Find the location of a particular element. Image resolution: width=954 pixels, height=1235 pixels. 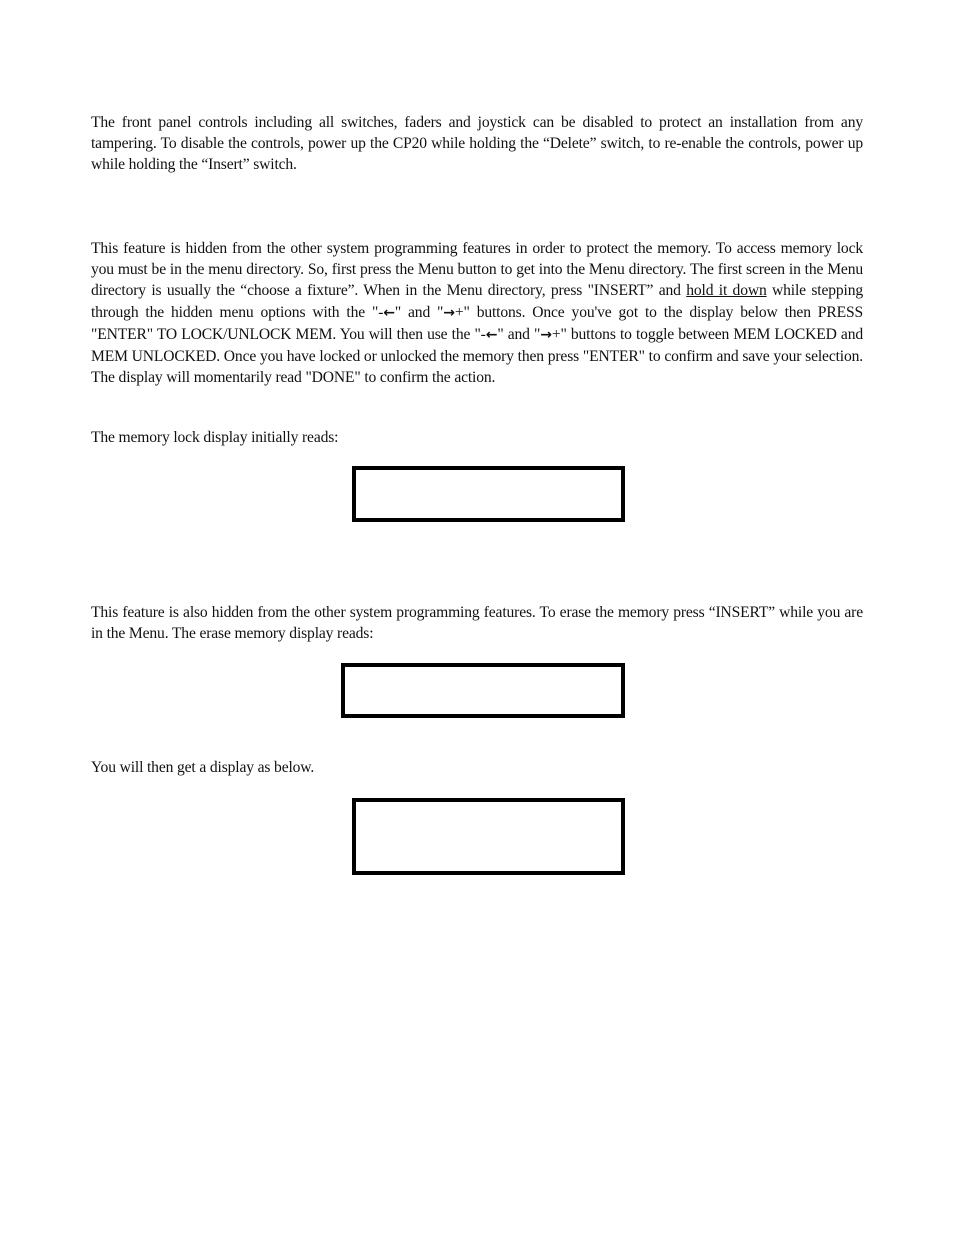

hold-it-down-emphasis: hold it down is located at coordinates (726, 291).